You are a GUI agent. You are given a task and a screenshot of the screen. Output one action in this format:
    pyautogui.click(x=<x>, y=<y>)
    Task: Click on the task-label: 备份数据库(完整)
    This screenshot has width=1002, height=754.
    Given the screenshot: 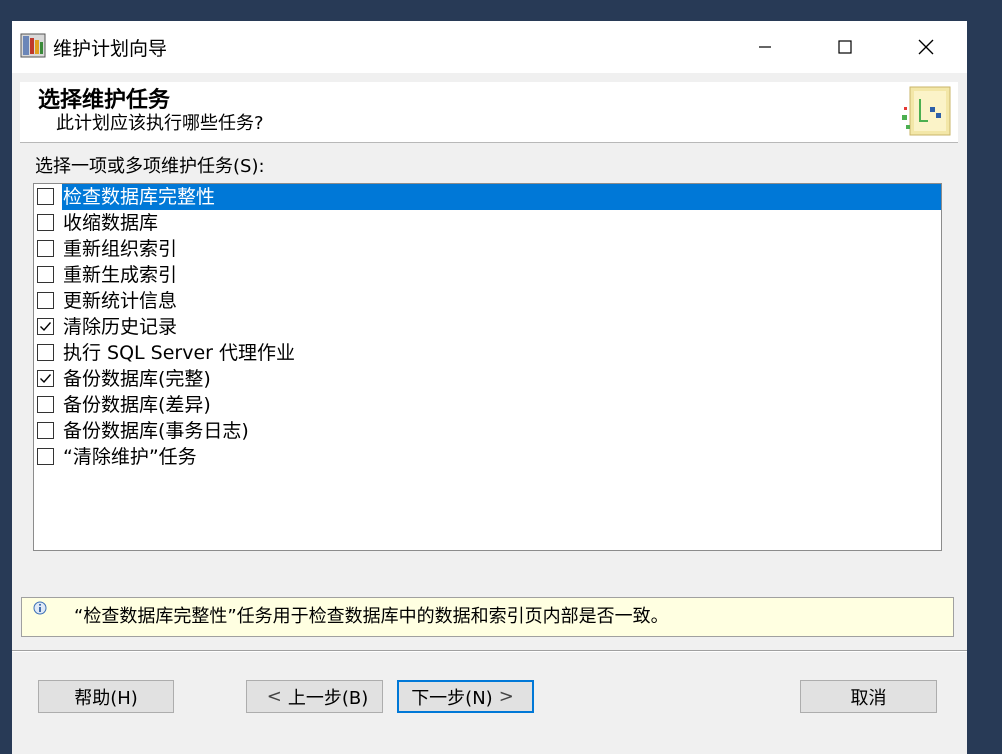 What is the action you would take?
    pyautogui.click(x=137, y=379)
    